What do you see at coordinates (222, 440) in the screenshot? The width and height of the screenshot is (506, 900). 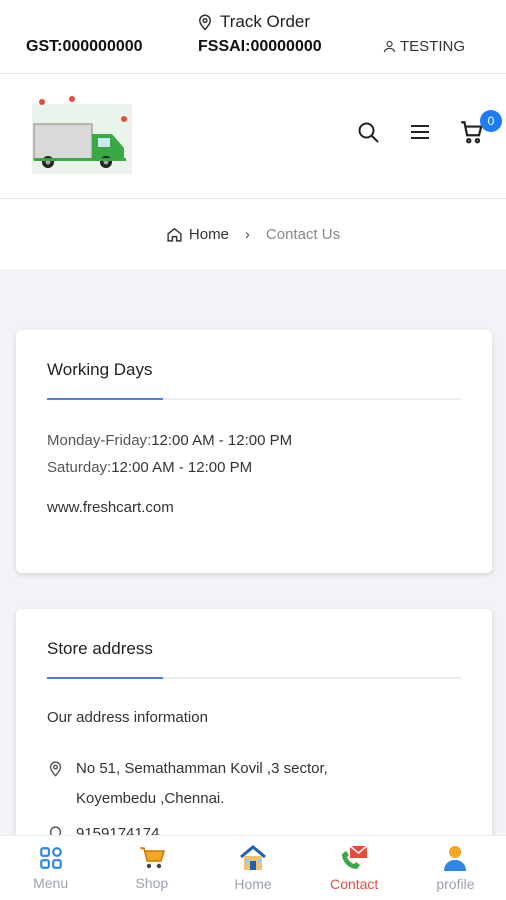 I see `weekday-hours: 12:00 AM - 12:00 PM` at bounding box center [222, 440].